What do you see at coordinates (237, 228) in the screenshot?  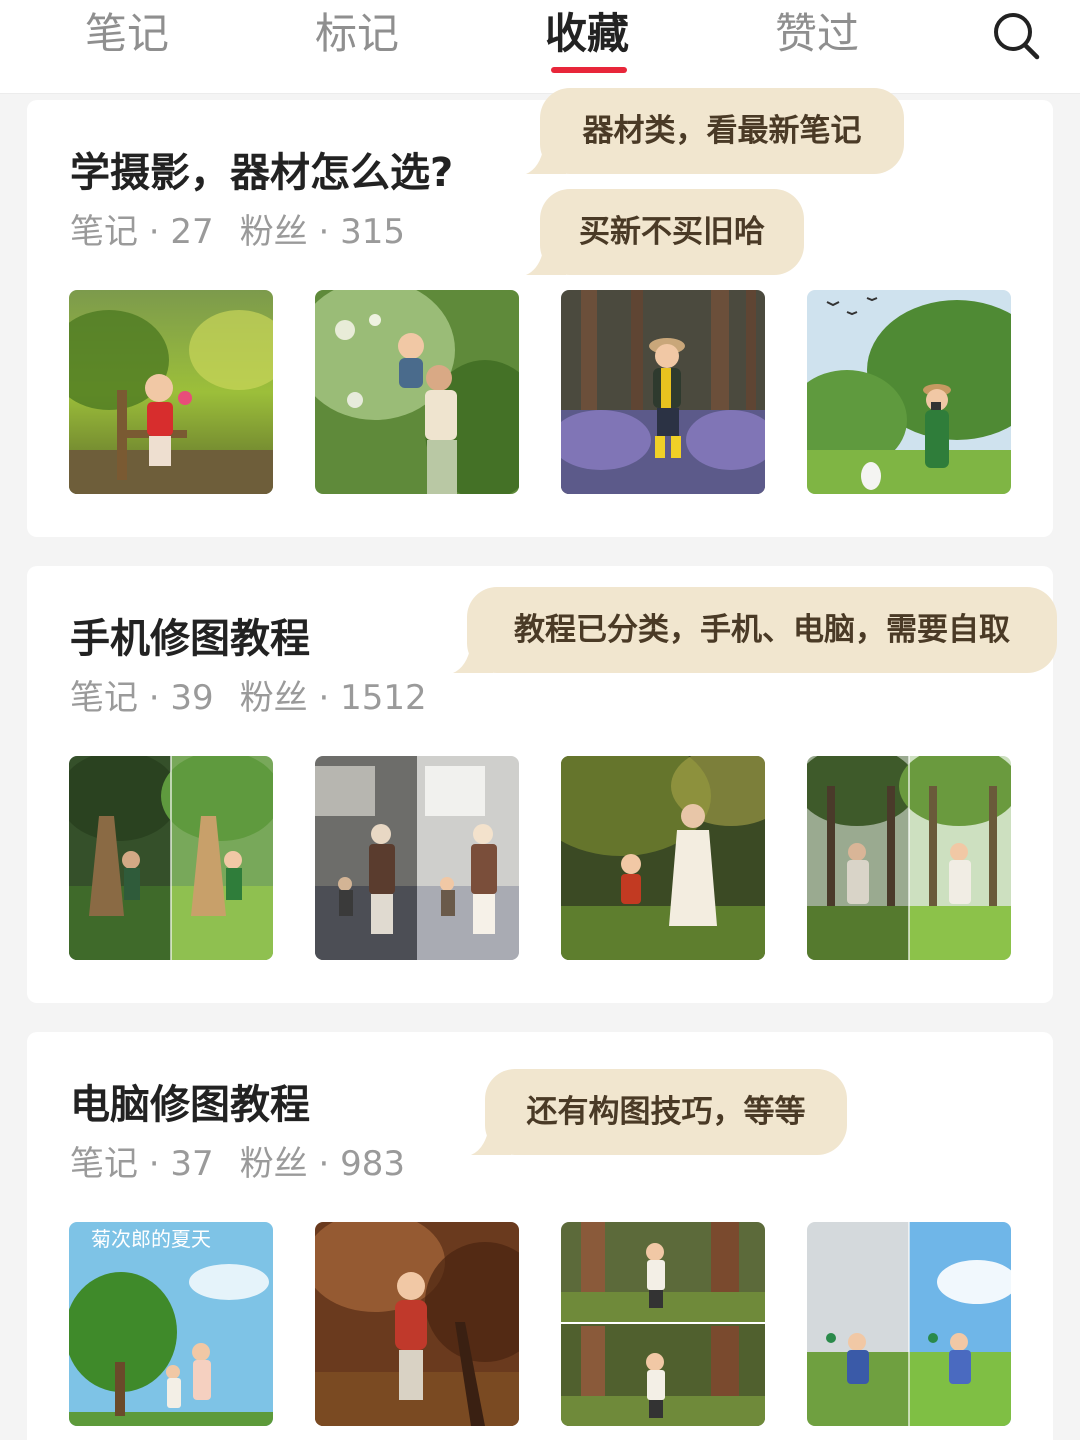 I see `board-stats: 笔记 · 27 粉丝 · 315` at bounding box center [237, 228].